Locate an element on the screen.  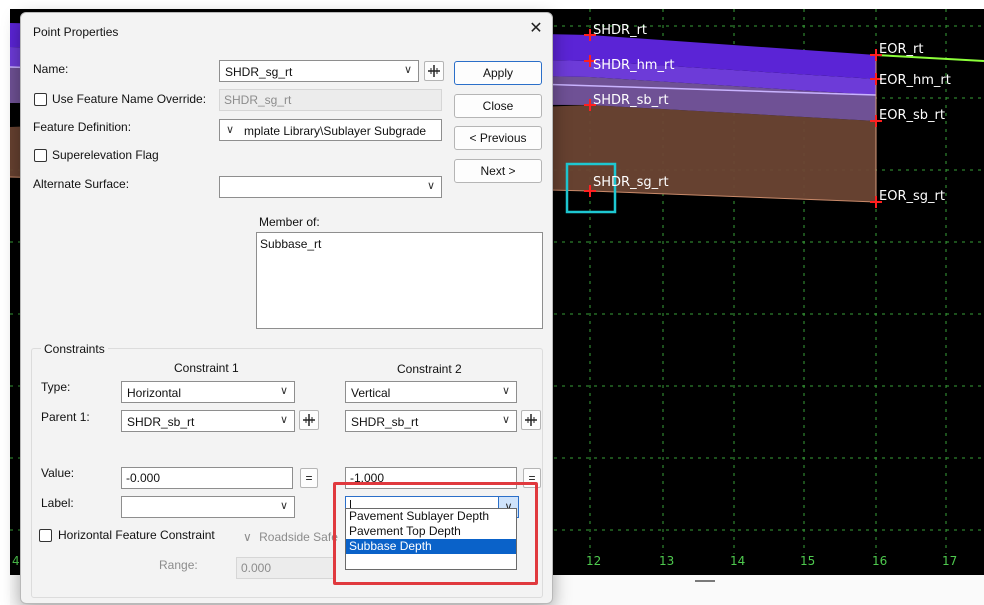
alternate-surface-combo: ∨ is located at coordinates (330, 187).